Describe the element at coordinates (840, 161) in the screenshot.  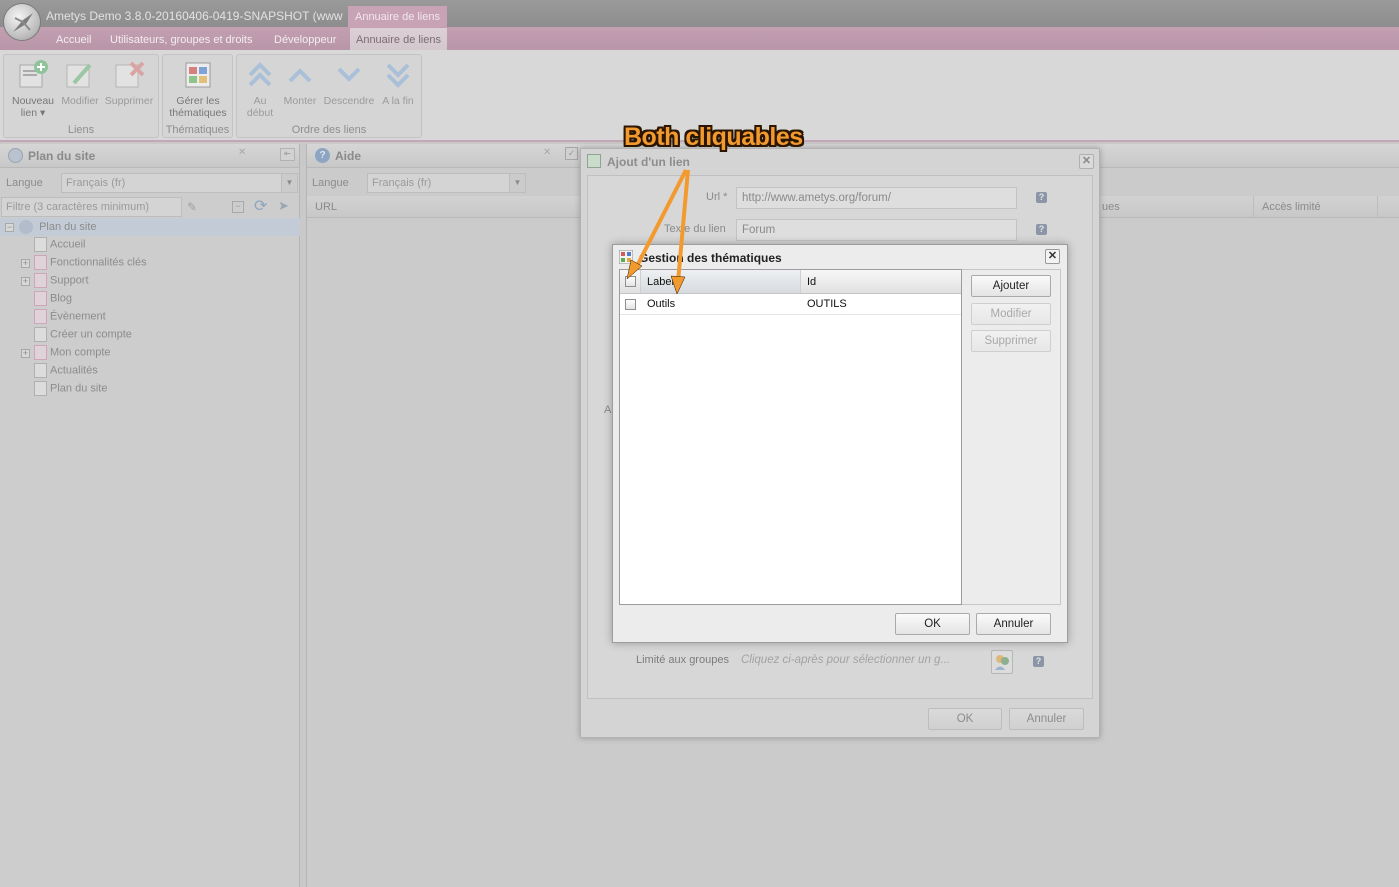
I see `ajout-lien-header: Ajout d'un lien ✕` at that location.